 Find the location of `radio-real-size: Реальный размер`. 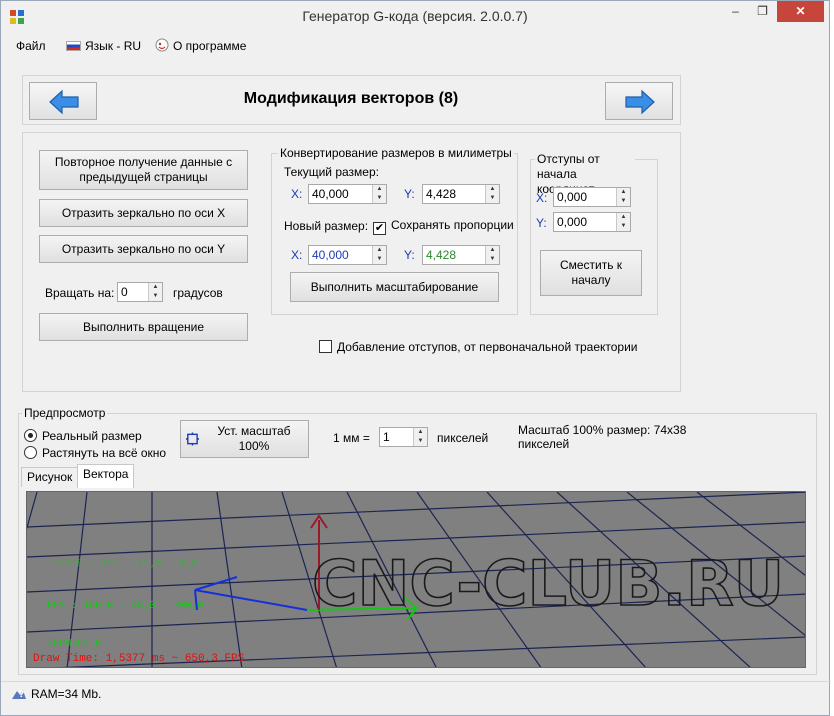

radio-real-size: Реальный размер is located at coordinates (83, 436).